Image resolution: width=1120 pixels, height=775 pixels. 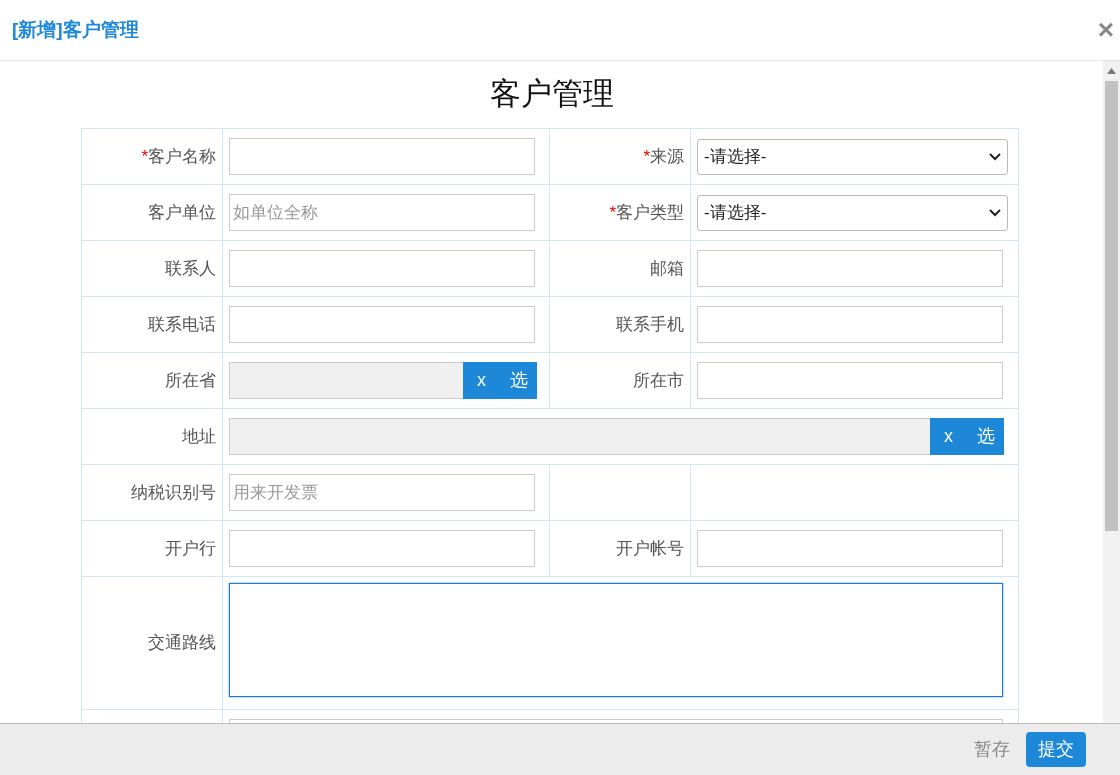 What do you see at coordinates (382, 493) in the screenshot?
I see `text-field: 用来开发票` at bounding box center [382, 493].